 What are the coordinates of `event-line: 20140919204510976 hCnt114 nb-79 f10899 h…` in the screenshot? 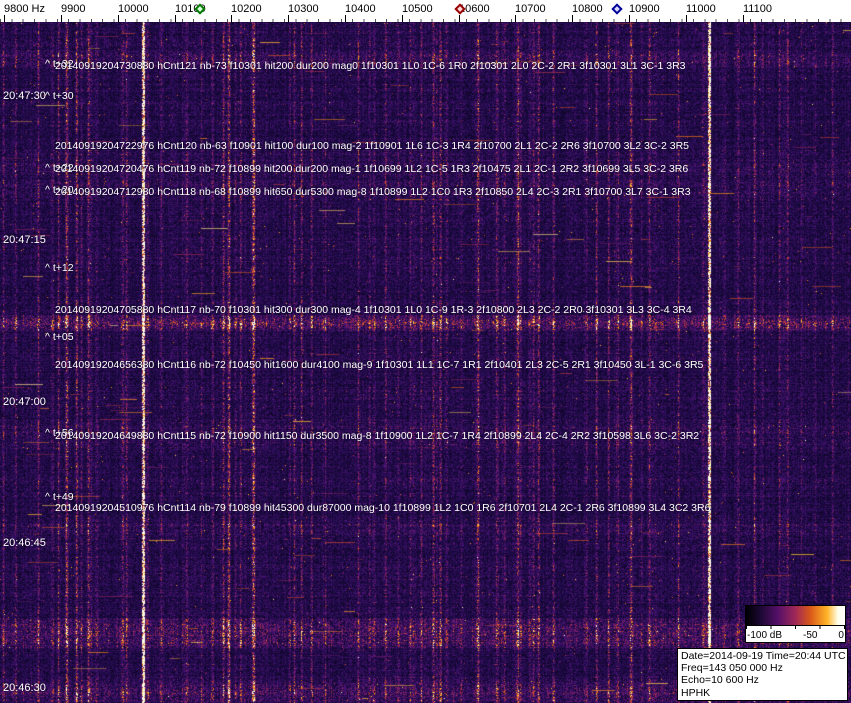 It's located at (383, 508).